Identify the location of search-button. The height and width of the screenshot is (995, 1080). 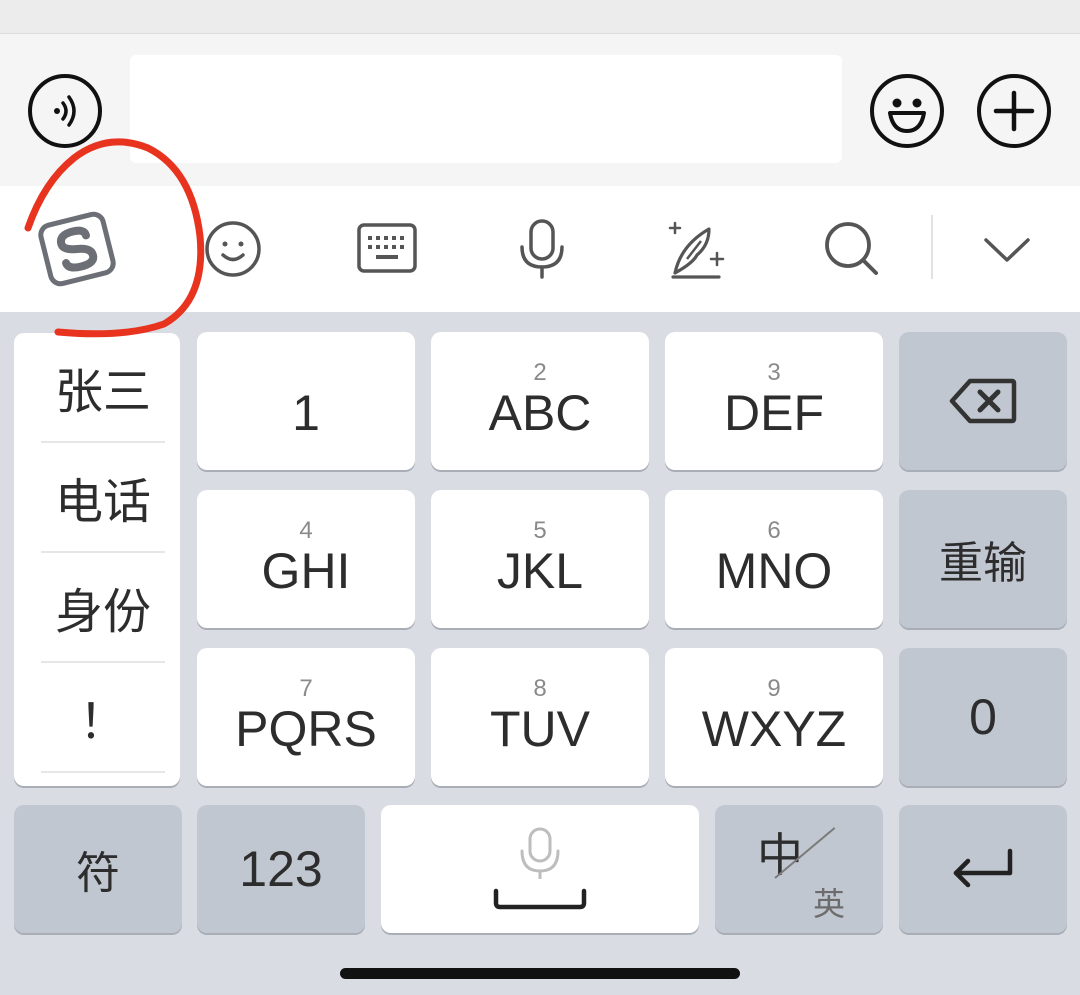
(852, 249).